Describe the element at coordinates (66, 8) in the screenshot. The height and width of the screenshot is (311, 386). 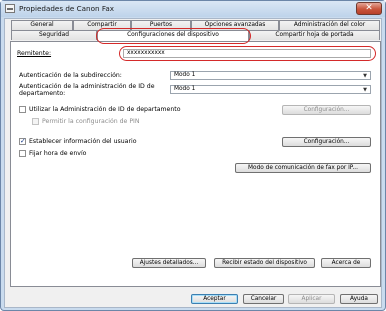
I see `window-title: Propiedades de Canon Fax` at that location.